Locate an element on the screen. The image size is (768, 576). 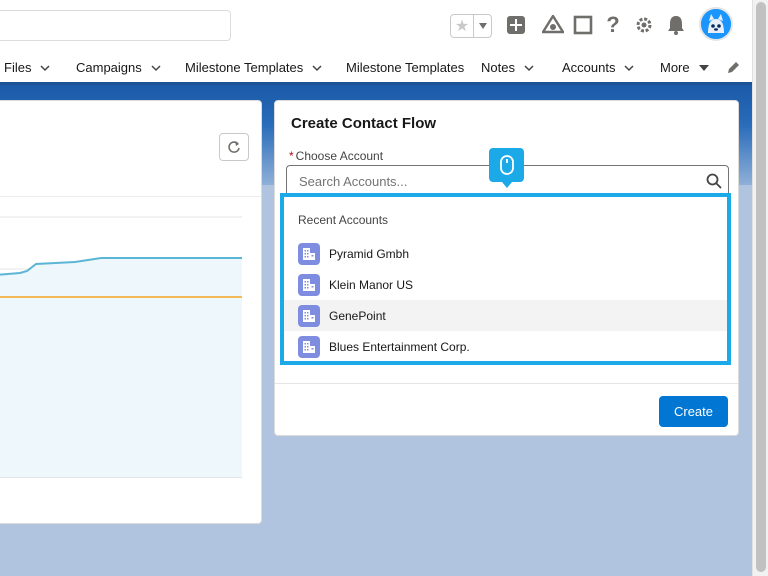
nav-item-label: Accounts is located at coordinates (589, 67).